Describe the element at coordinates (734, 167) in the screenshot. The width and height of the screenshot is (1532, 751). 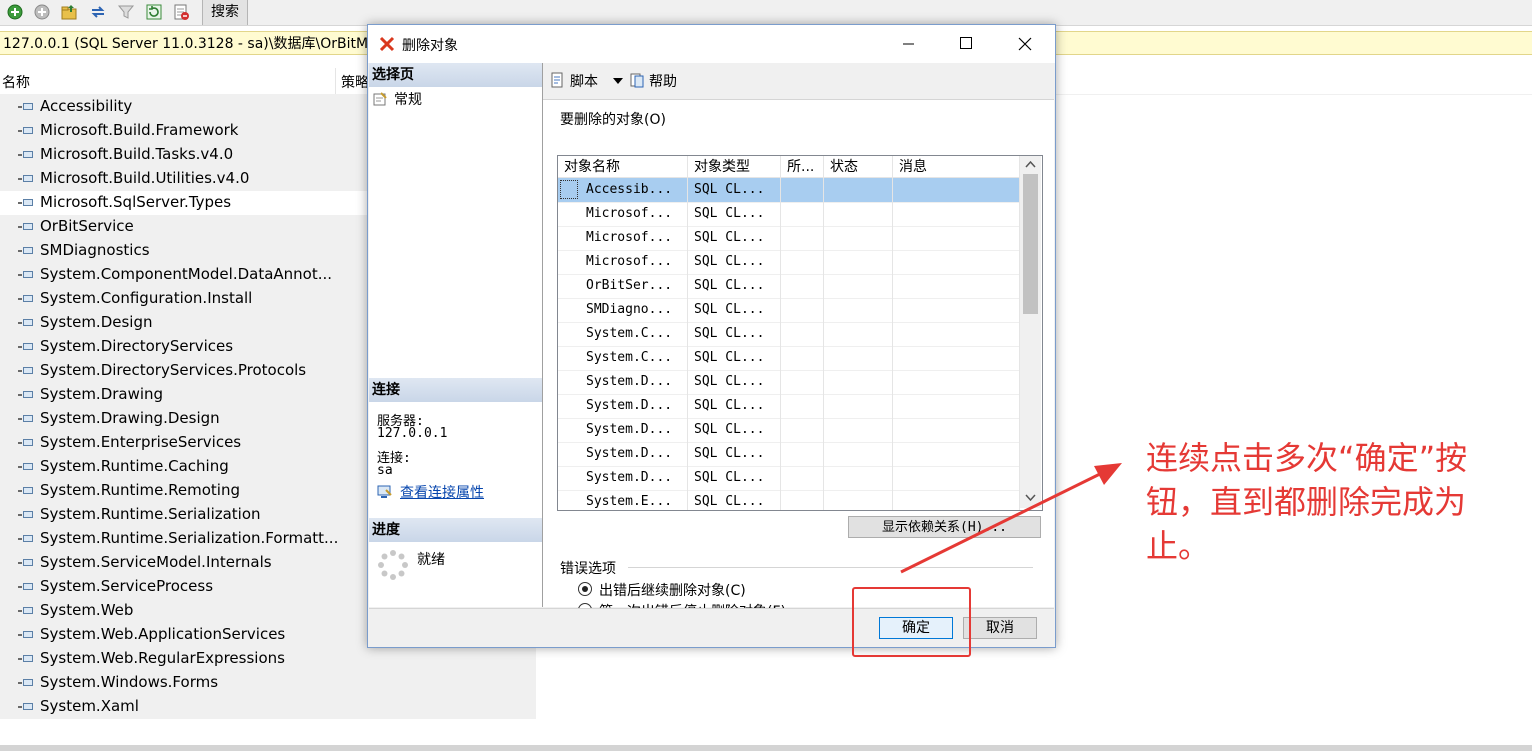
I see `grid-column-header: 对象类型` at that location.